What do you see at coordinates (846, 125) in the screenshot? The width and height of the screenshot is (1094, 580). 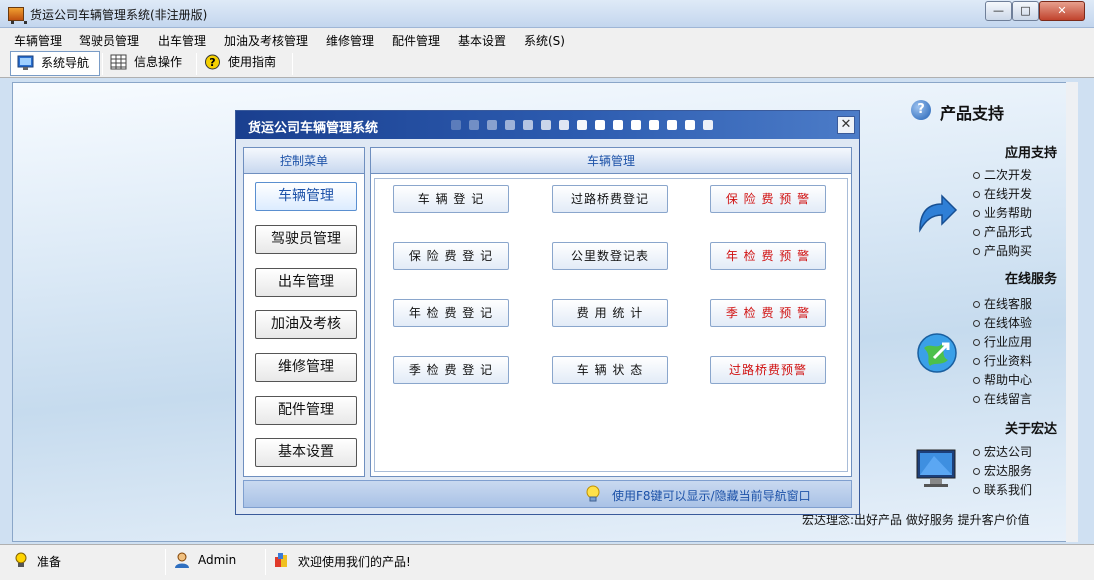 I see `dialog-close-button: ✕` at bounding box center [846, 125].